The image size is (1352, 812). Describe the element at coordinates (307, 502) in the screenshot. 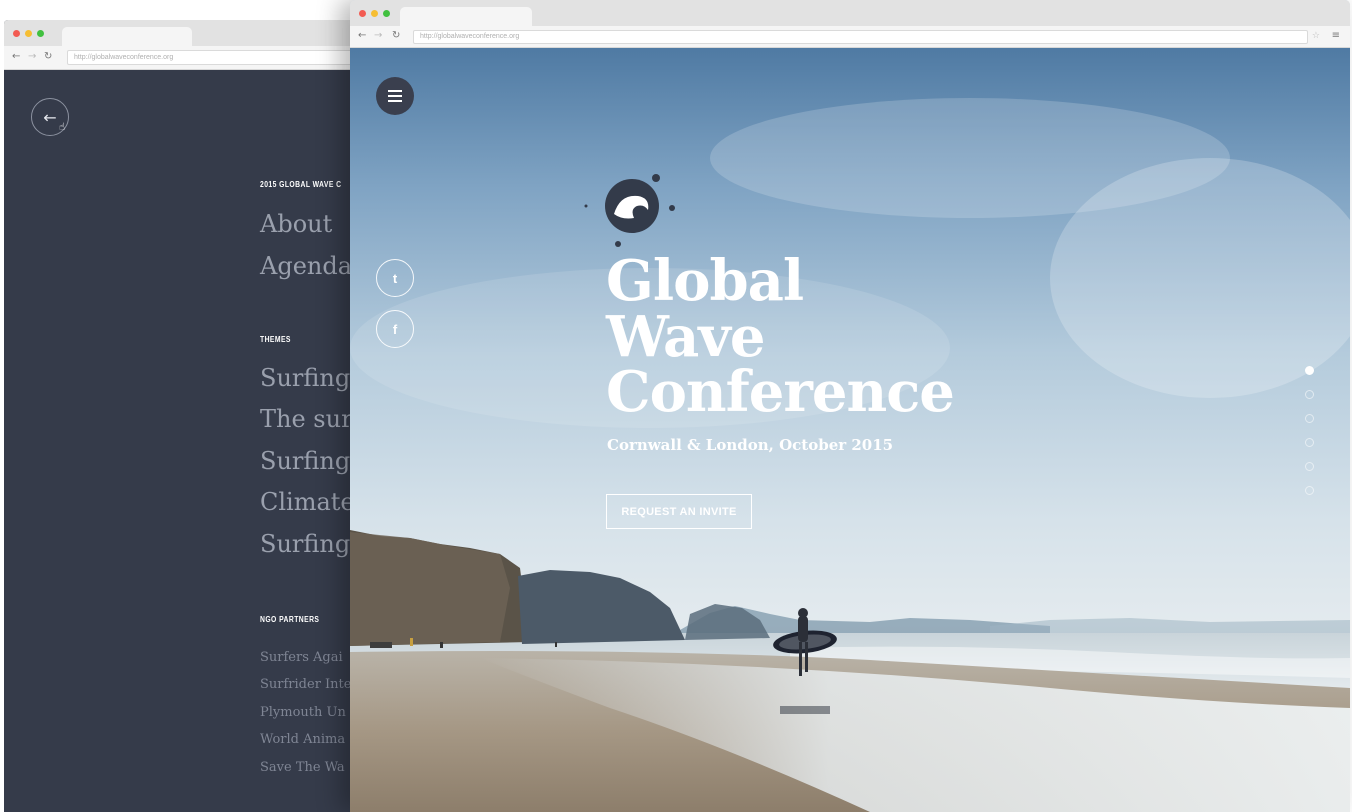

I see `theme-link: Climate` at that location.